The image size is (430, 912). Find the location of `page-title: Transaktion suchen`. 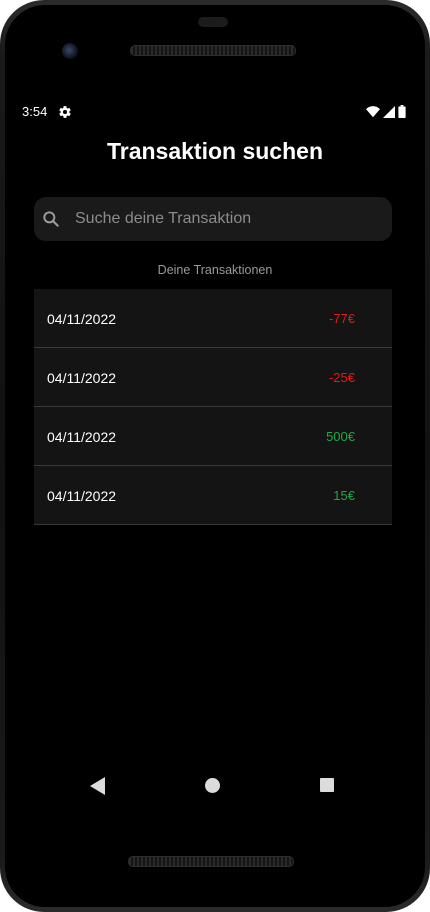

page-title: Transaktion suchen is located at coordinates (214, 151).